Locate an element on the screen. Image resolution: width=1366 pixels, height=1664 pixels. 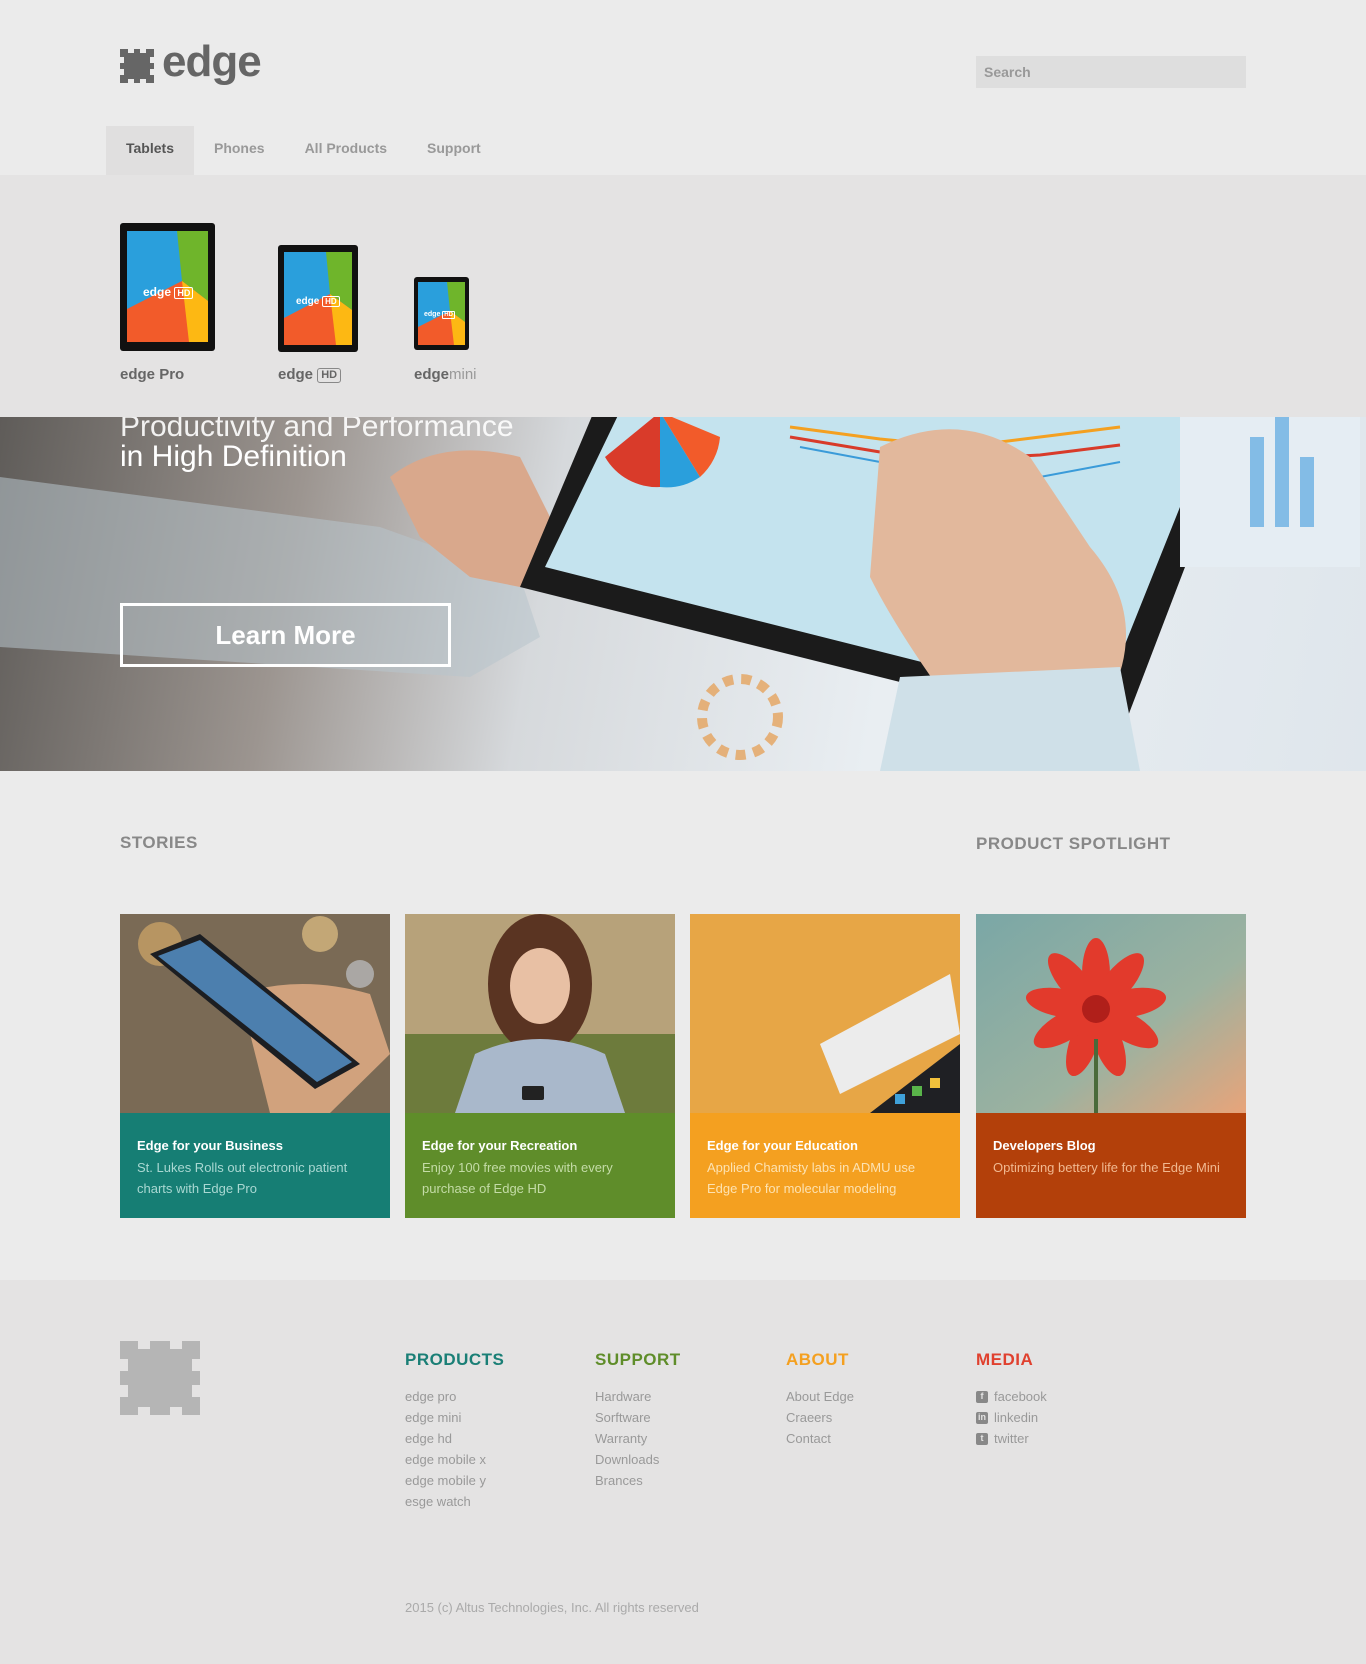
footer-support-heading: SUPPORT is located at coordinates (638, 1359).